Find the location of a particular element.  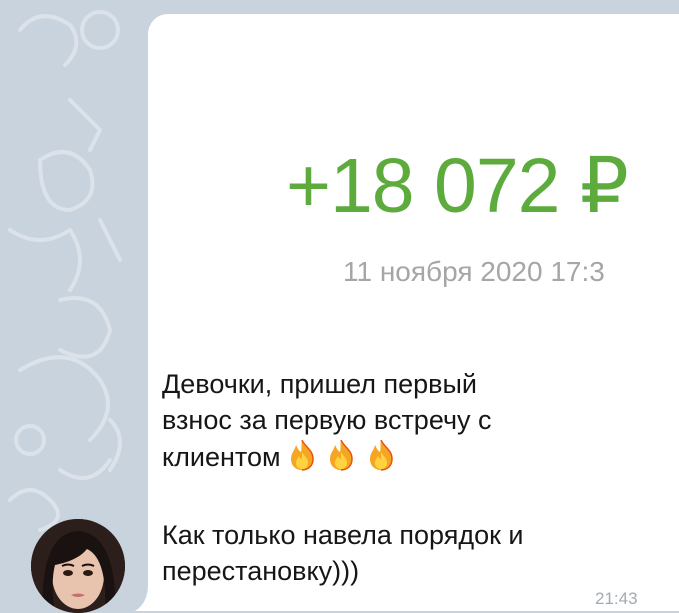

avatar-portrait is located at coordinates (78, 566).